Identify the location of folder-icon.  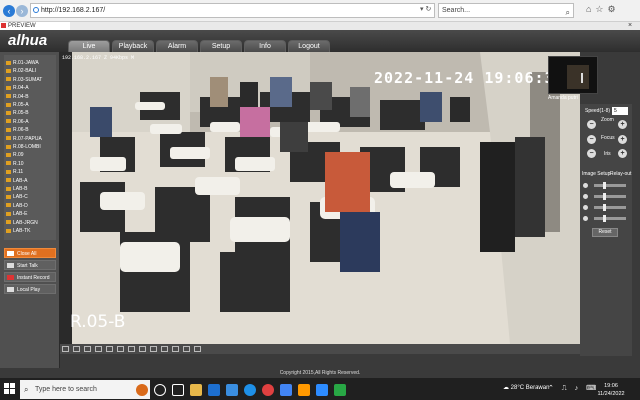
(10, 289).